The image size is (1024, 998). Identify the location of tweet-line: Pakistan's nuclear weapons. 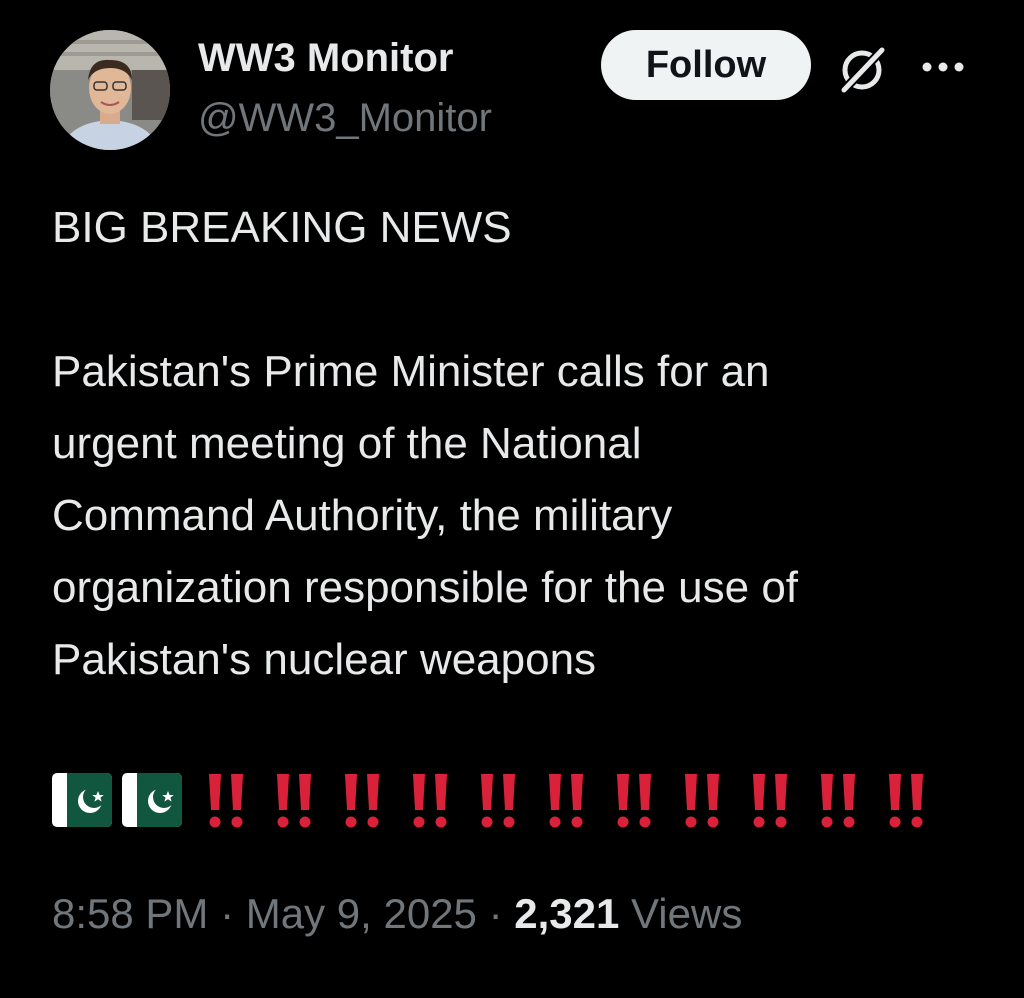
(324, 659).